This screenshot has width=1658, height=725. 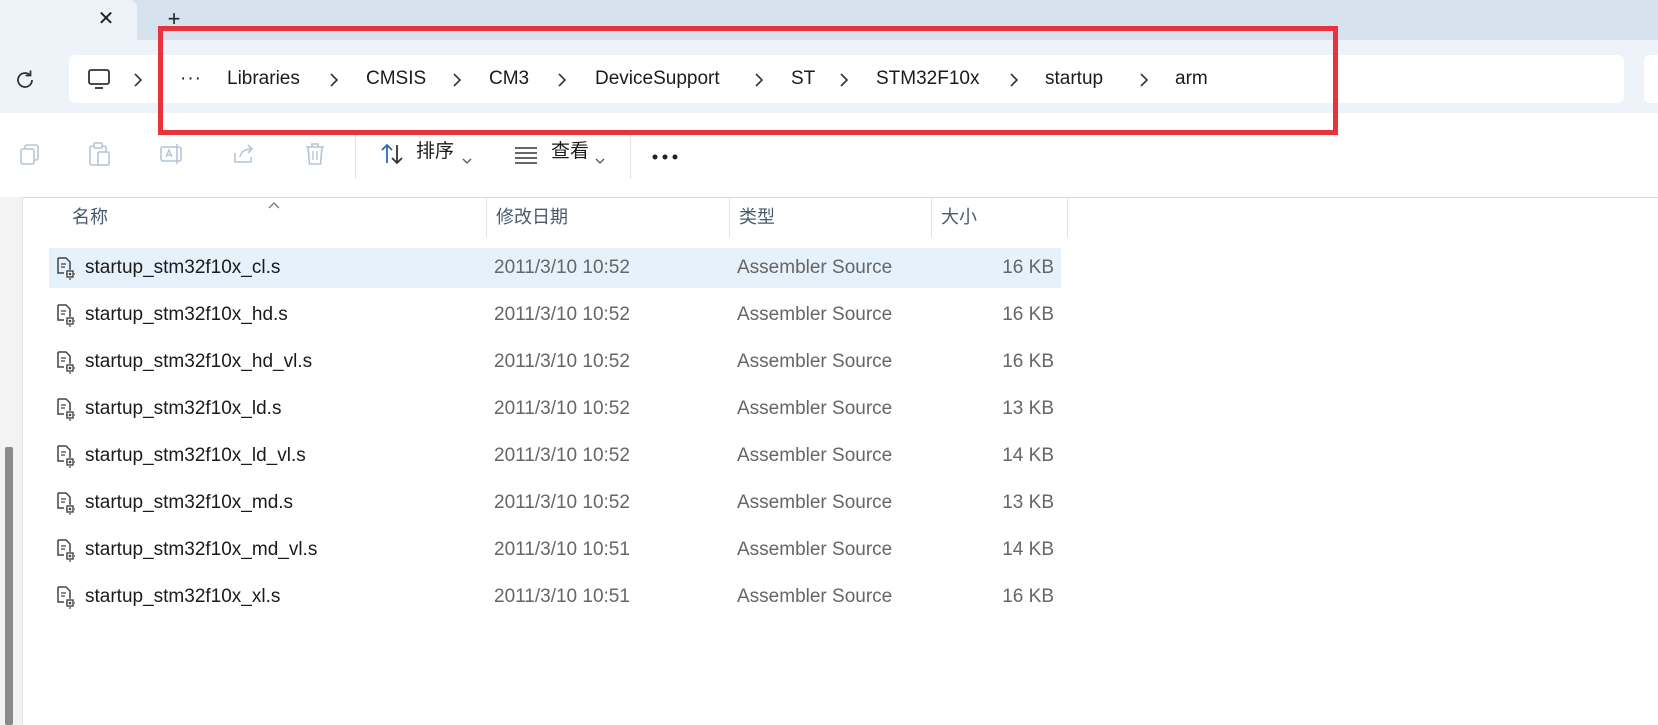 I want to click on rename-icon, so click(x=172, y=154).